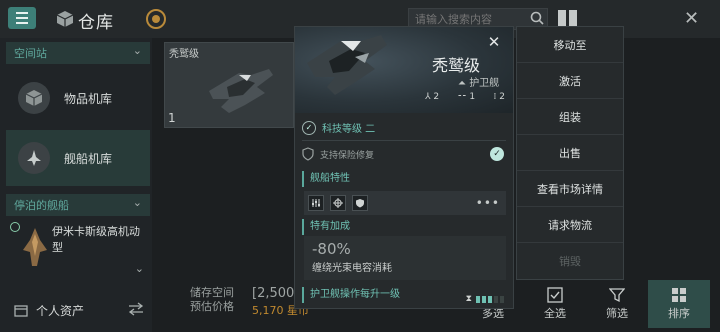 The height and width of the screenshot is (332, 720). I want to click on docked-ship-entry: 伊米卡斯级高机动型 ⌄, so click(78, 250).